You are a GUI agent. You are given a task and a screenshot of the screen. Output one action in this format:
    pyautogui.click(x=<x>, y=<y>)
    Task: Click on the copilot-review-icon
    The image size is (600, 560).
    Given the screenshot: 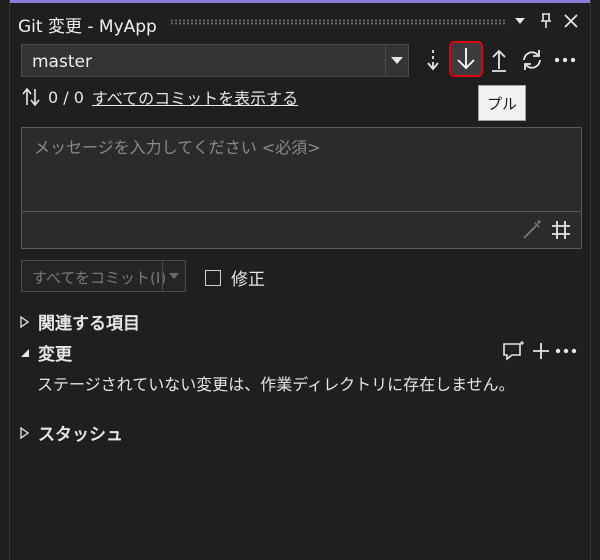 What is the action you would take?
    pyautogui.click(x=514, y=351)
    